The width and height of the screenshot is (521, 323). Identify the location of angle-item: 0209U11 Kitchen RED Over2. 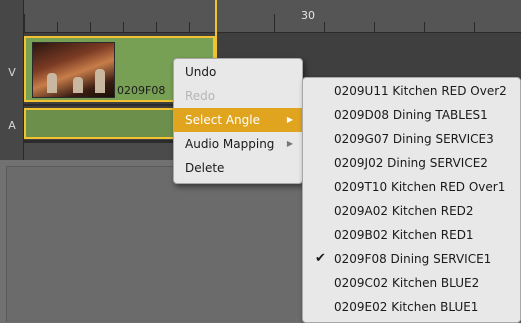
(411, 91).